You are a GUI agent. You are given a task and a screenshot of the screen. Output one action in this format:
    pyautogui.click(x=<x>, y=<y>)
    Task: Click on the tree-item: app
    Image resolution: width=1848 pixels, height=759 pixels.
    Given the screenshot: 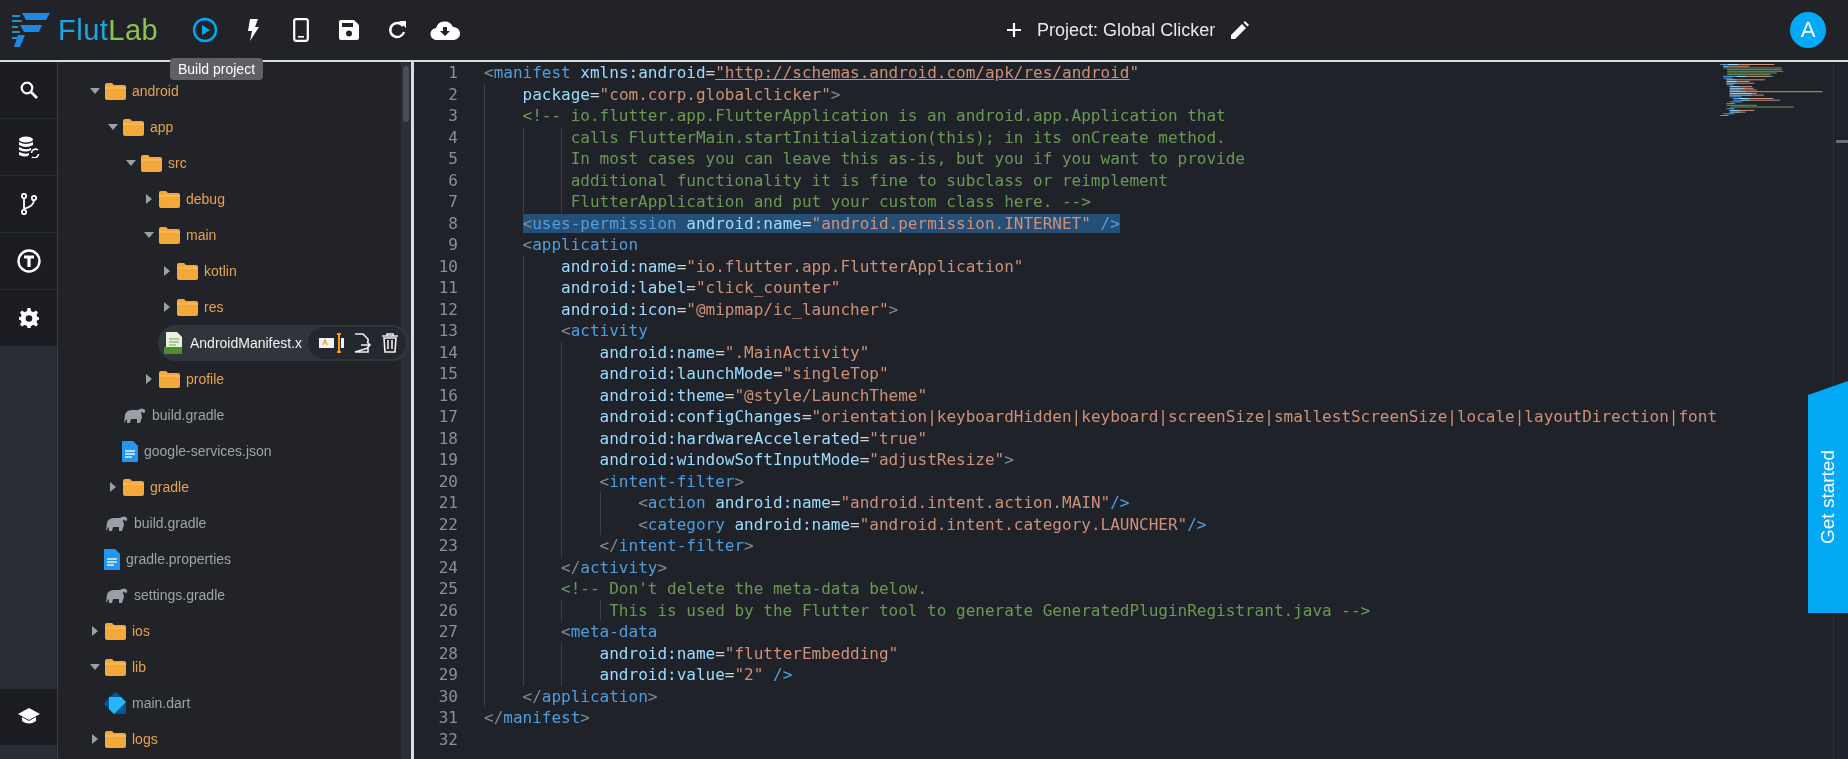 What is the action you would take?
    pyautogui.click(x=144, y=127)
    